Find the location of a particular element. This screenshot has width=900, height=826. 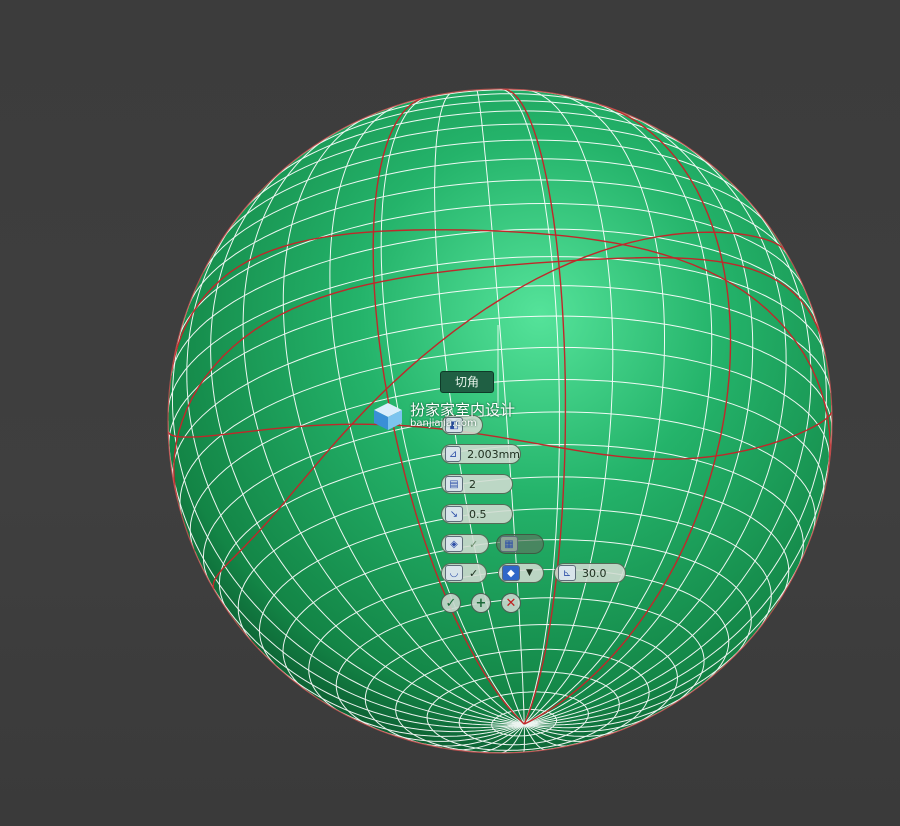

segments-value: 2 is located at coordinates (472, 484).